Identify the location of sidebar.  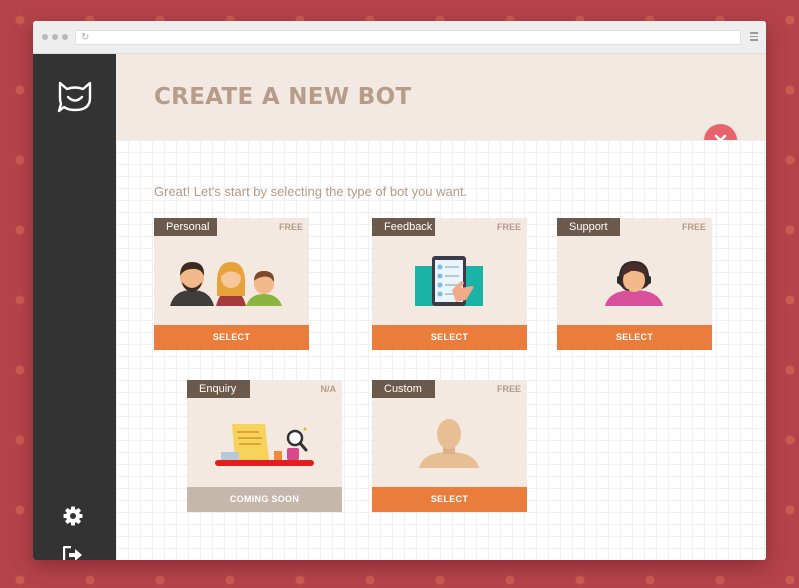
(74, 307).